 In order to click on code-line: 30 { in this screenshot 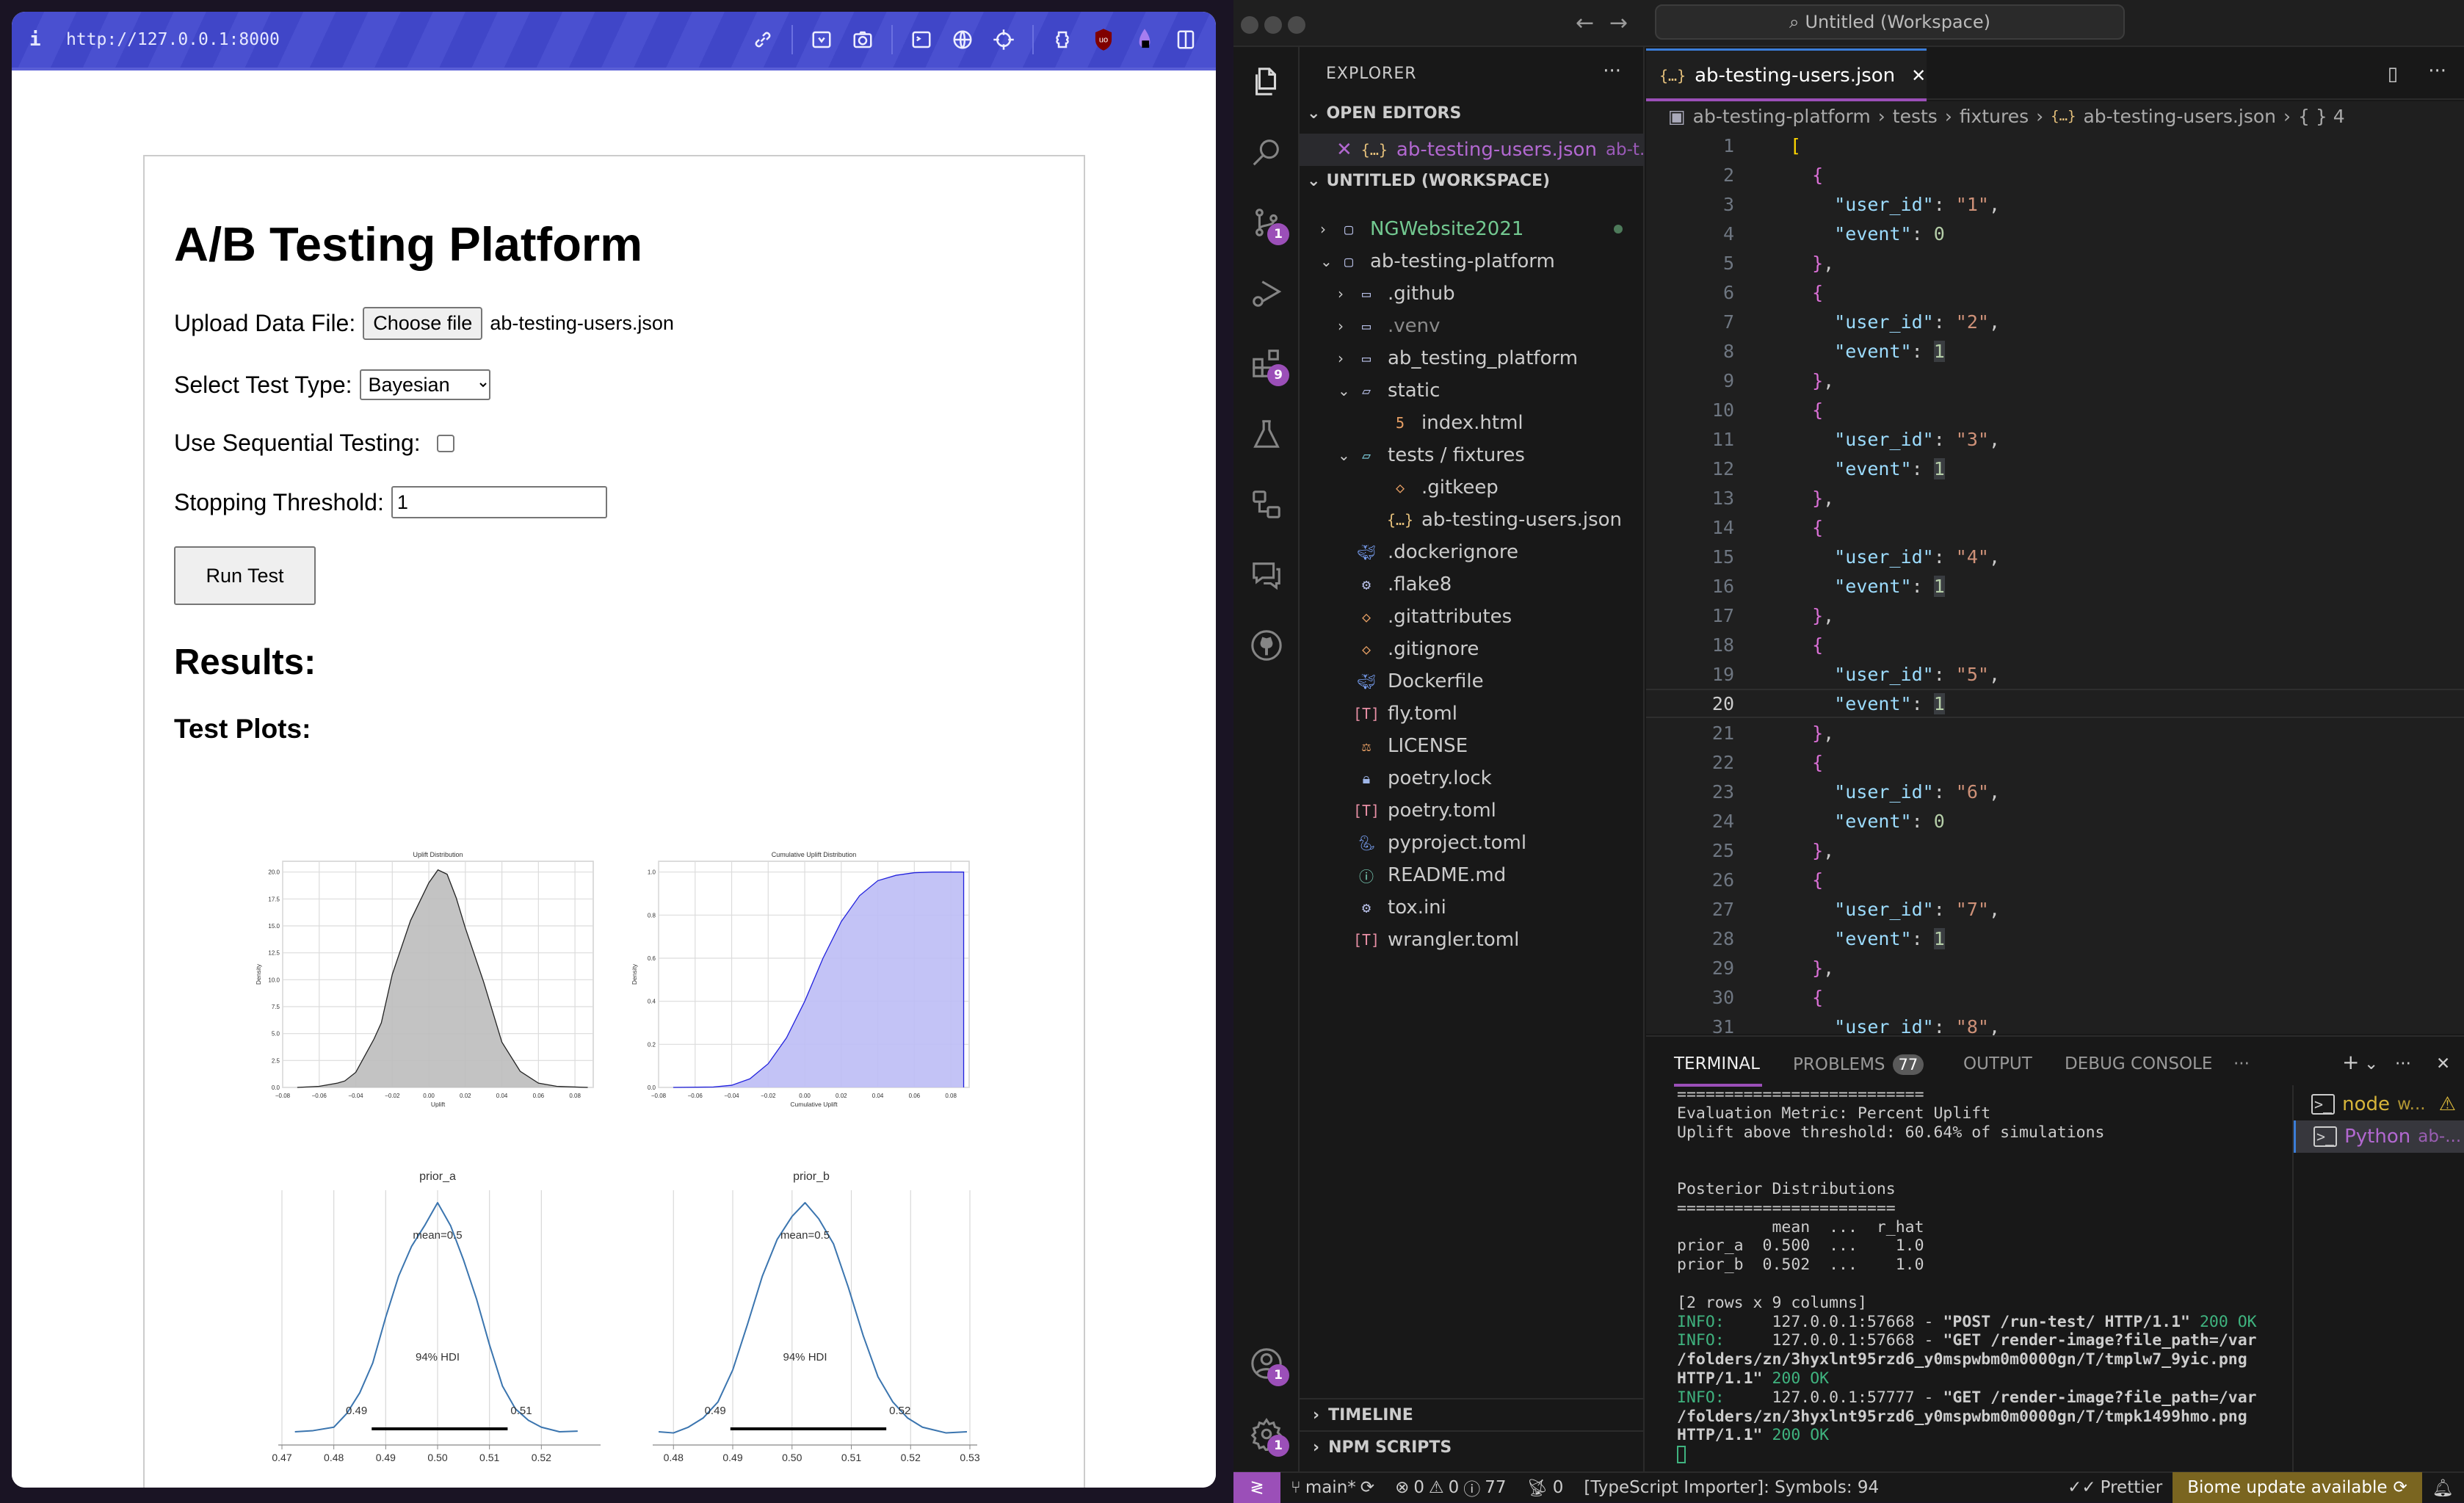, I will do `click(2055, 997)`.